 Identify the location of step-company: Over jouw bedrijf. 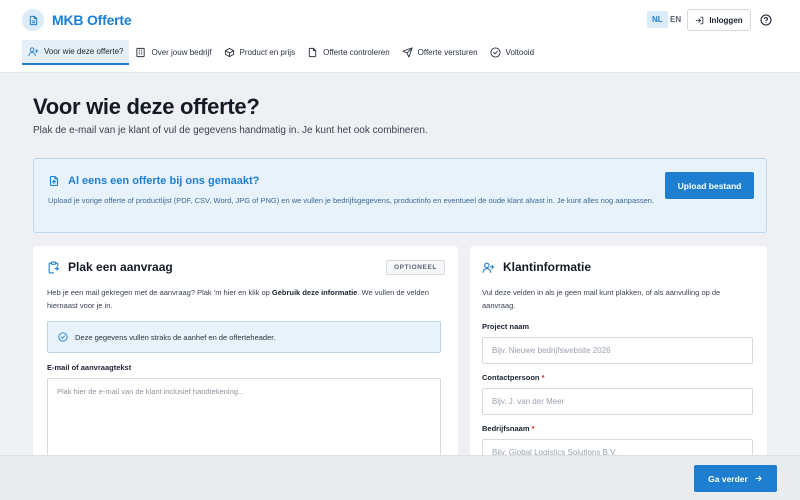
(173, 52).